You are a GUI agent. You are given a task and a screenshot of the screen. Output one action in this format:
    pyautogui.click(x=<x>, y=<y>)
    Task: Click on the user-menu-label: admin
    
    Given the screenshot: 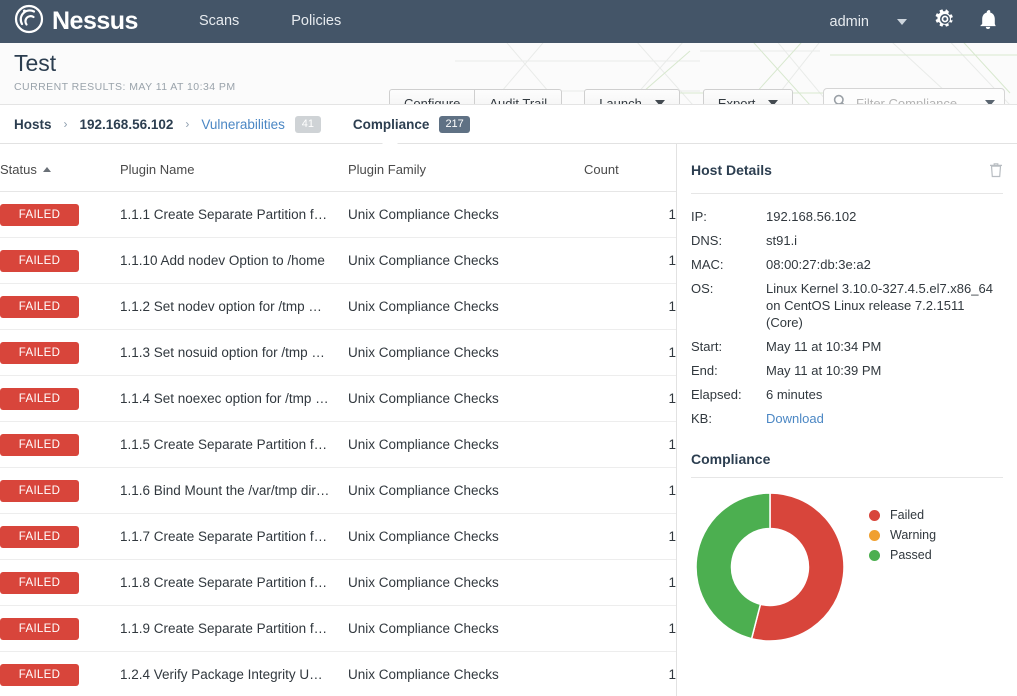 What is the action you would take?
    pyautogui.click(x=850, y=22)
    